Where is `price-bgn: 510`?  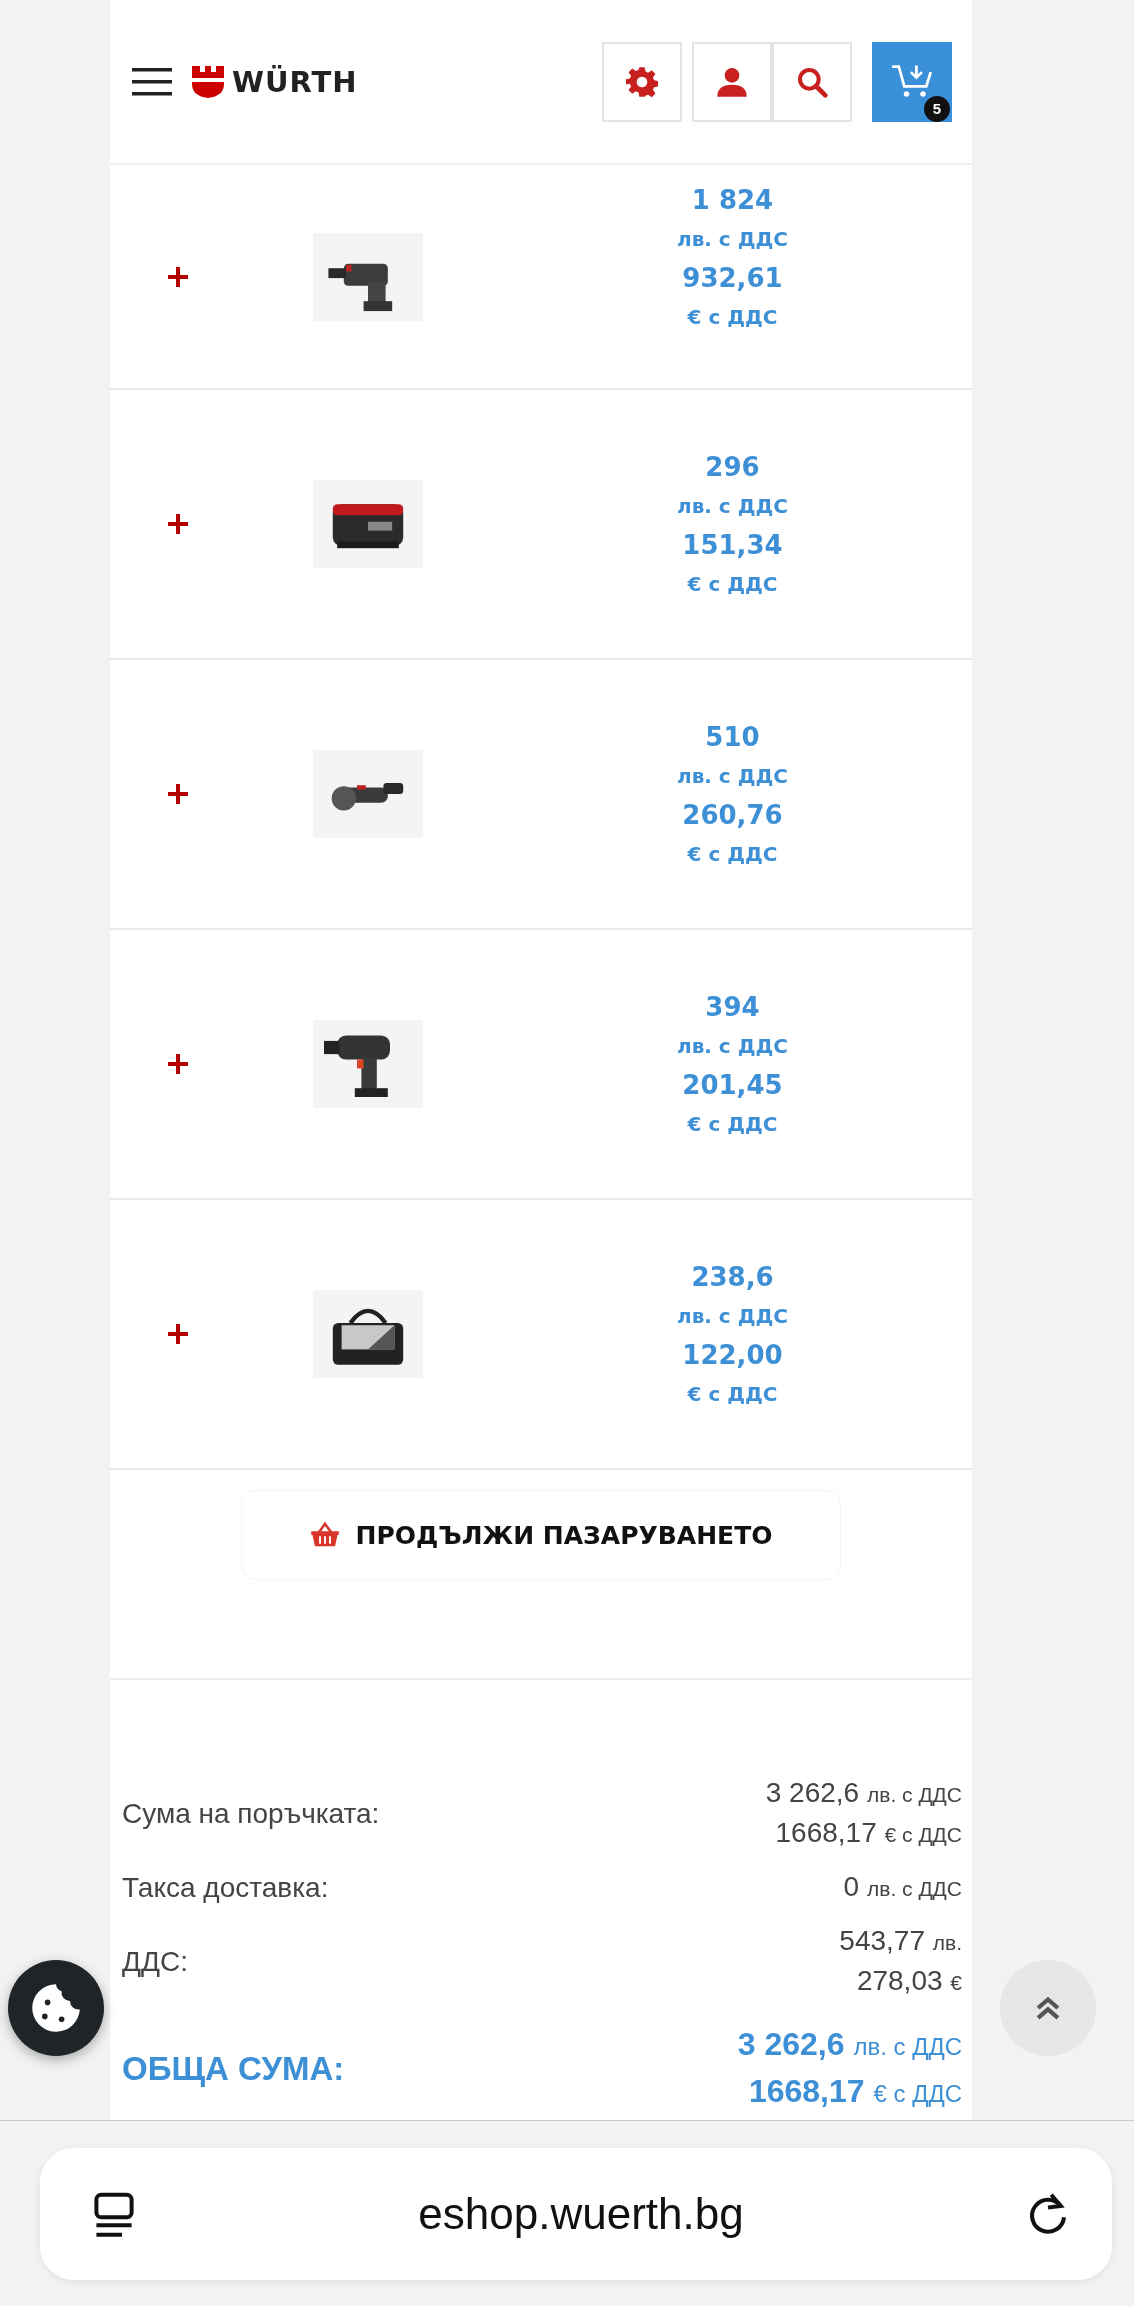
price-bgn: 510 is located at coordinates (732, 737).